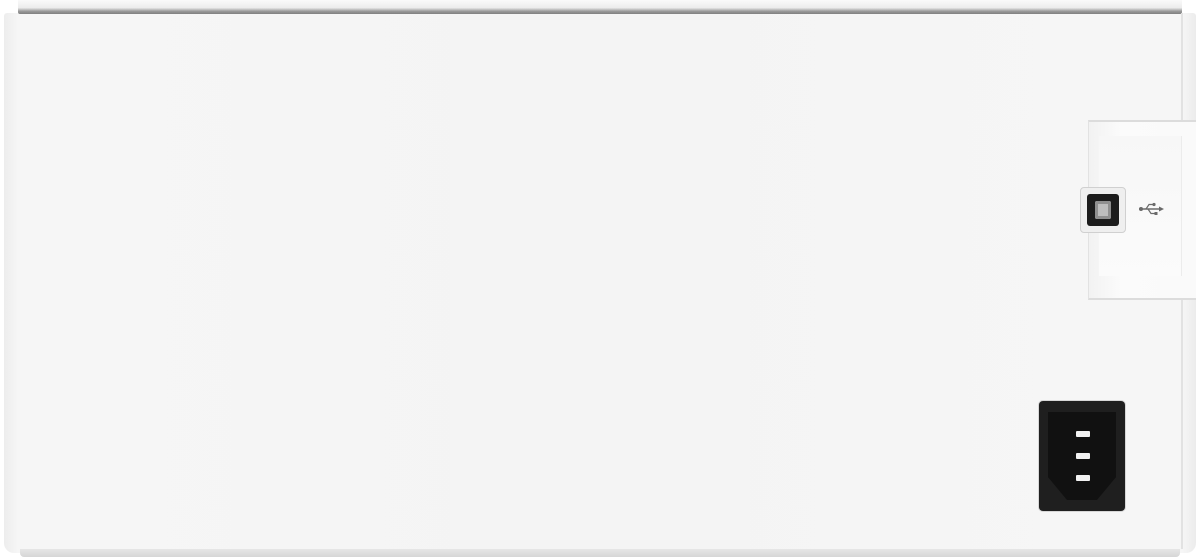  I want to click on power-pin-middle, so click(1083, 456).